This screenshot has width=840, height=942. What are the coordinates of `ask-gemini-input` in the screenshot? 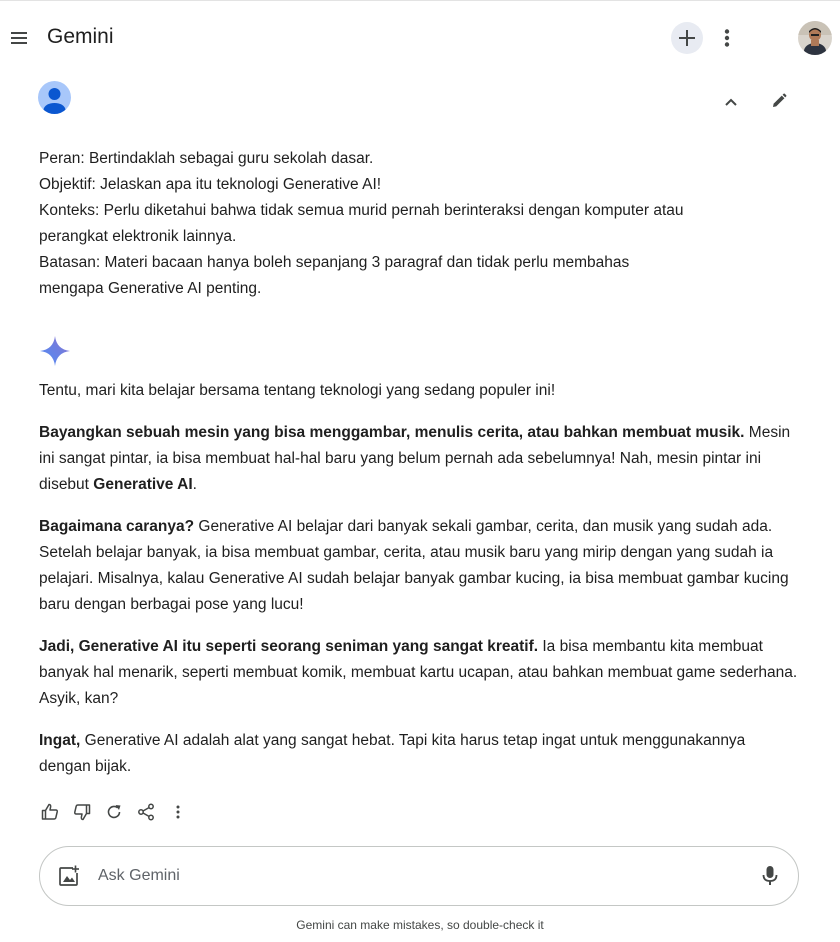 It's located at (418, 876).